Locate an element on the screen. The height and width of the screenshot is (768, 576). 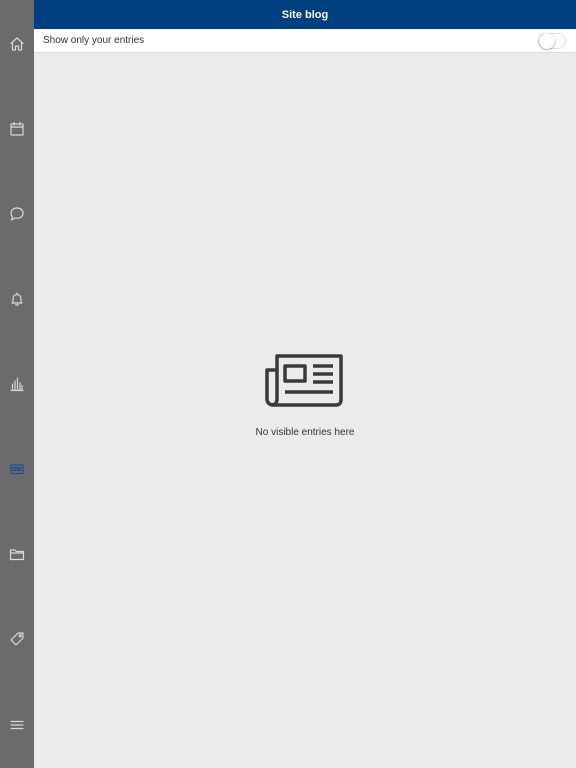
show-own-entries-toggle is located at coordinates (552, 40).